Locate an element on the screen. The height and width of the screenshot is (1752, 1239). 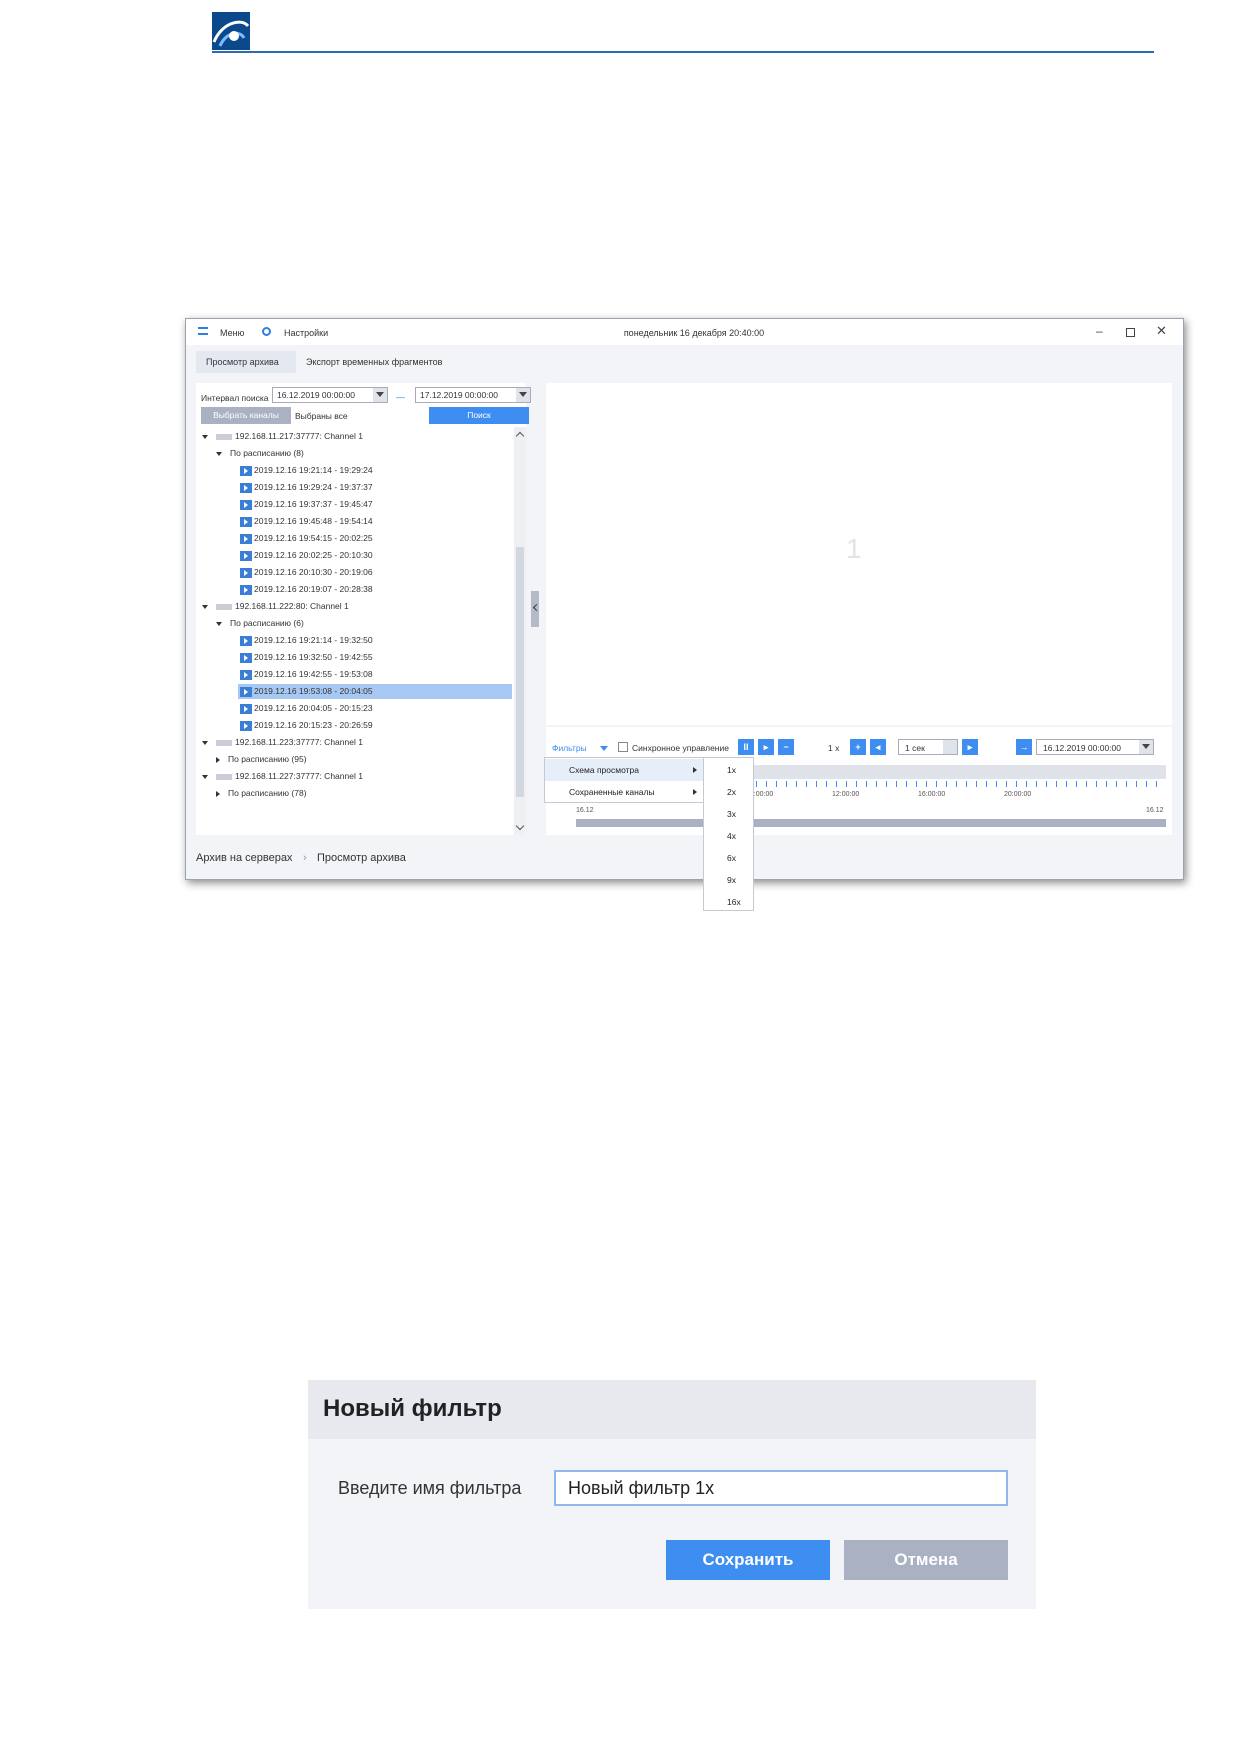
tree-group-item: По расписанию (78) is located at coordinates (354, 793).